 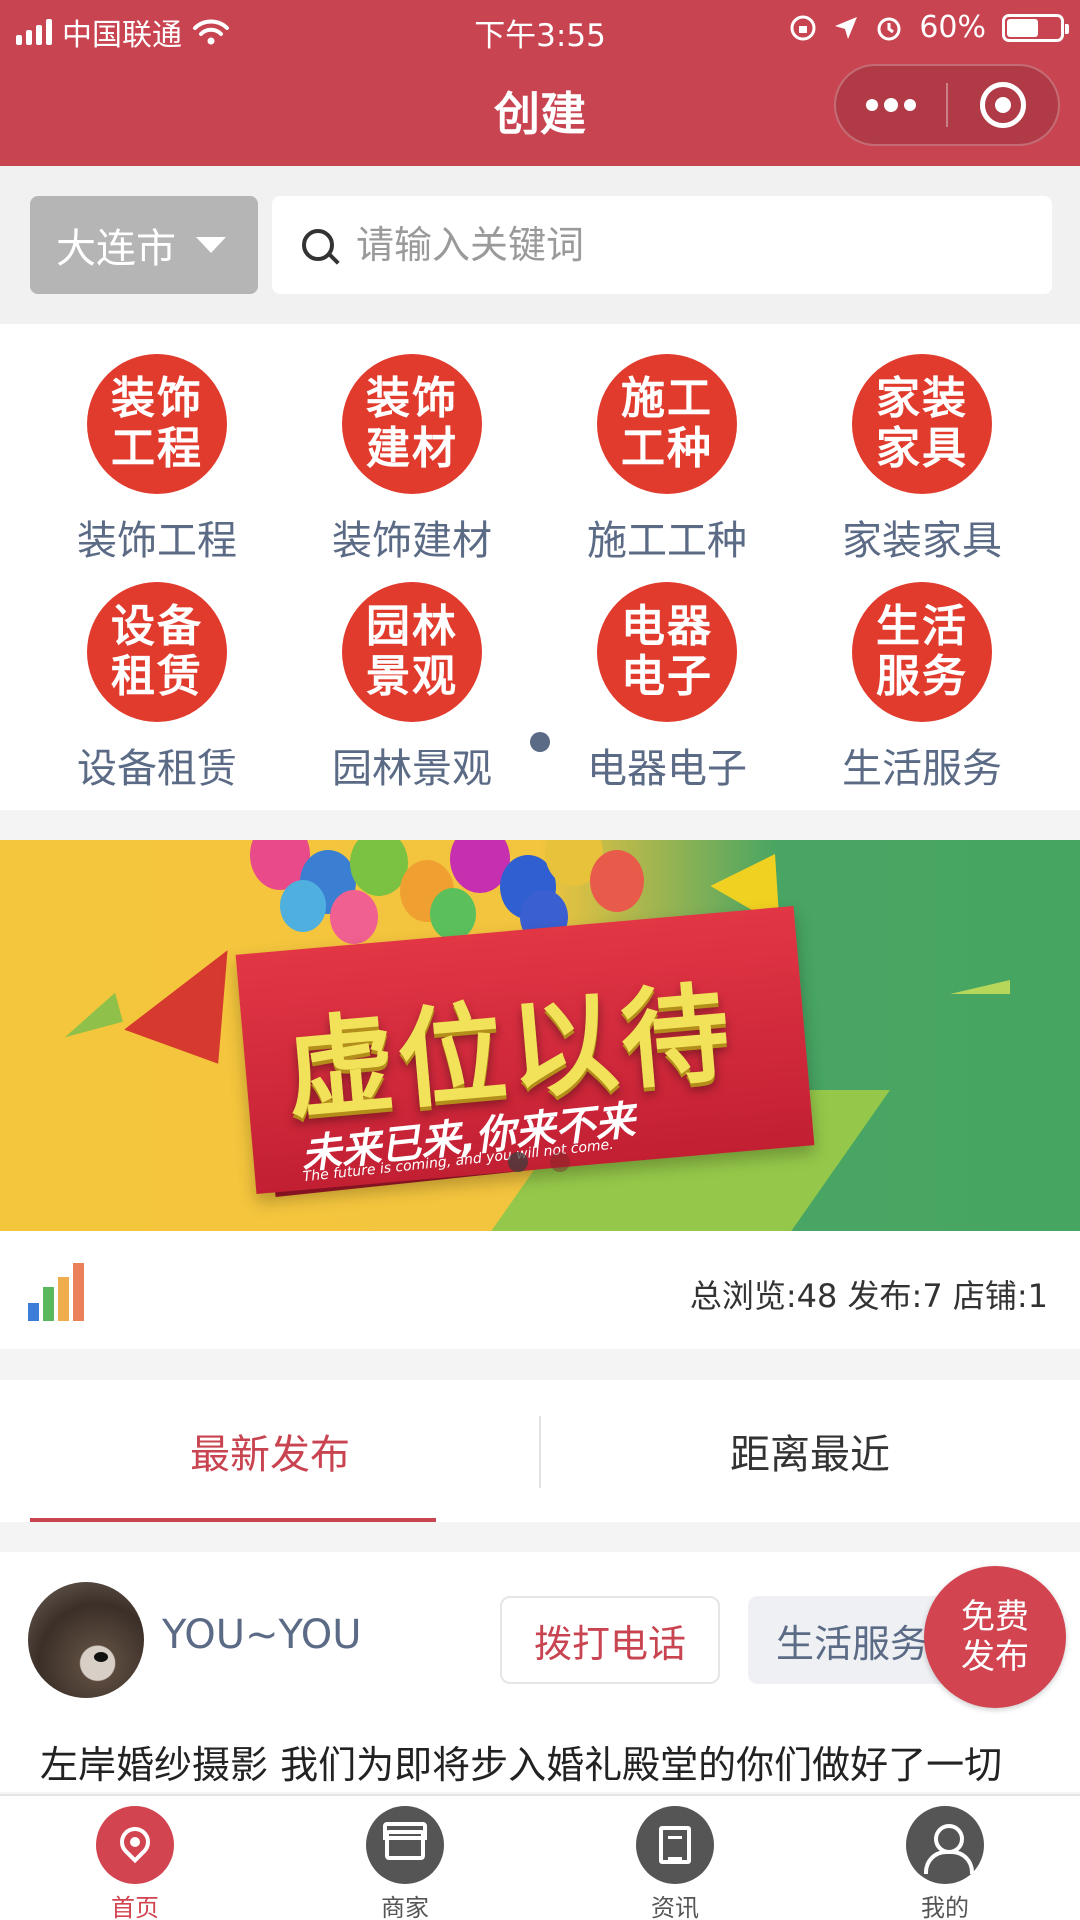 What do you see at coordinates (540, 83) in the screenshot?
I see `top-bar: 中国联通 下午3:55 60% 创建` at bounding box center [540, 83].